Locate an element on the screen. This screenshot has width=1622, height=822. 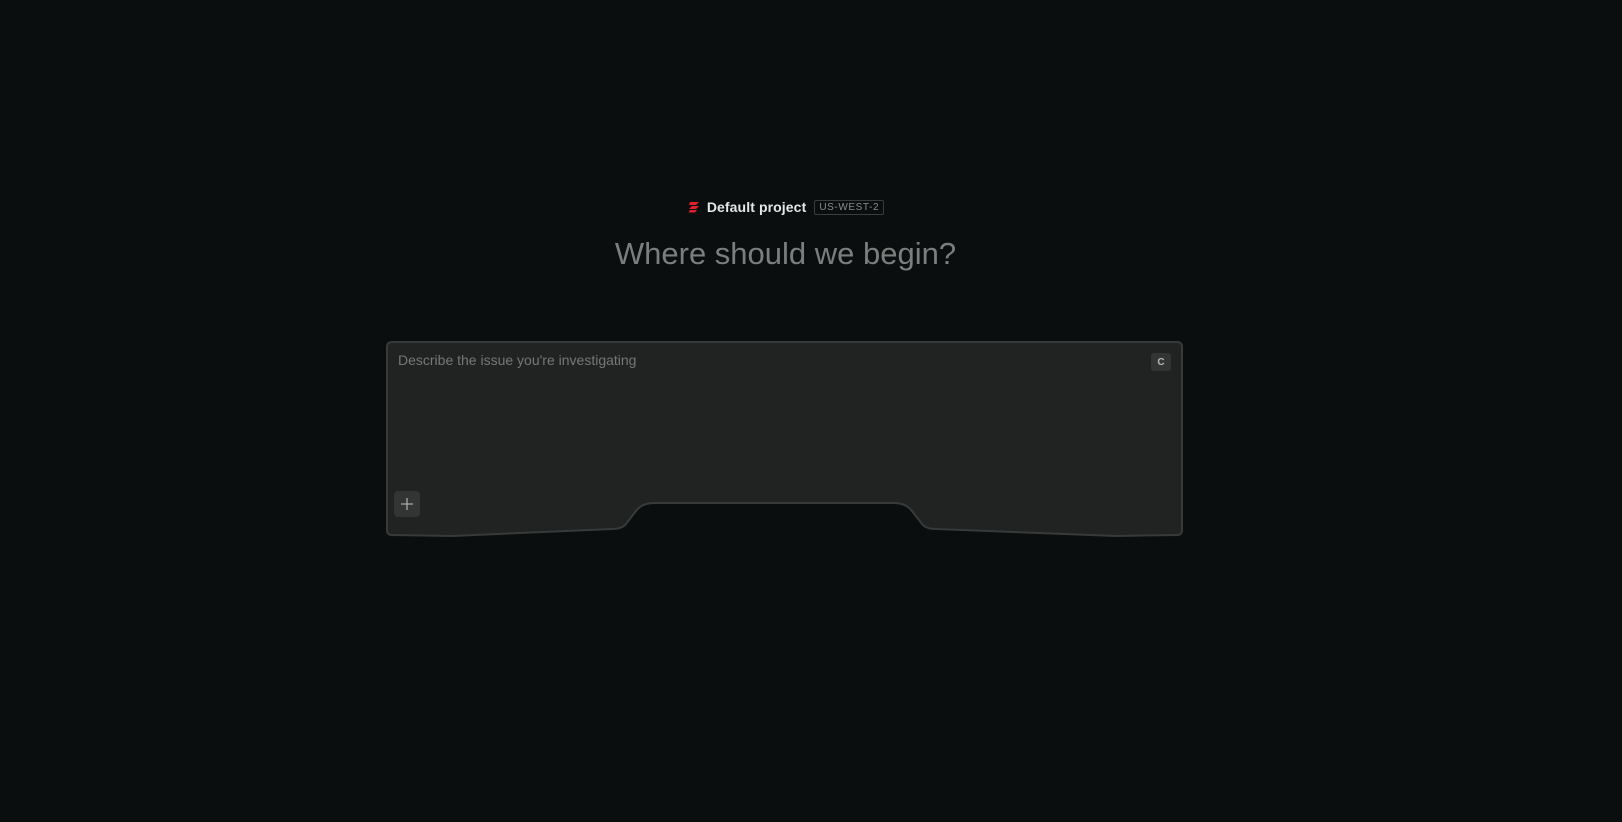
project-name: Default project is located at coordinates (757, 207).